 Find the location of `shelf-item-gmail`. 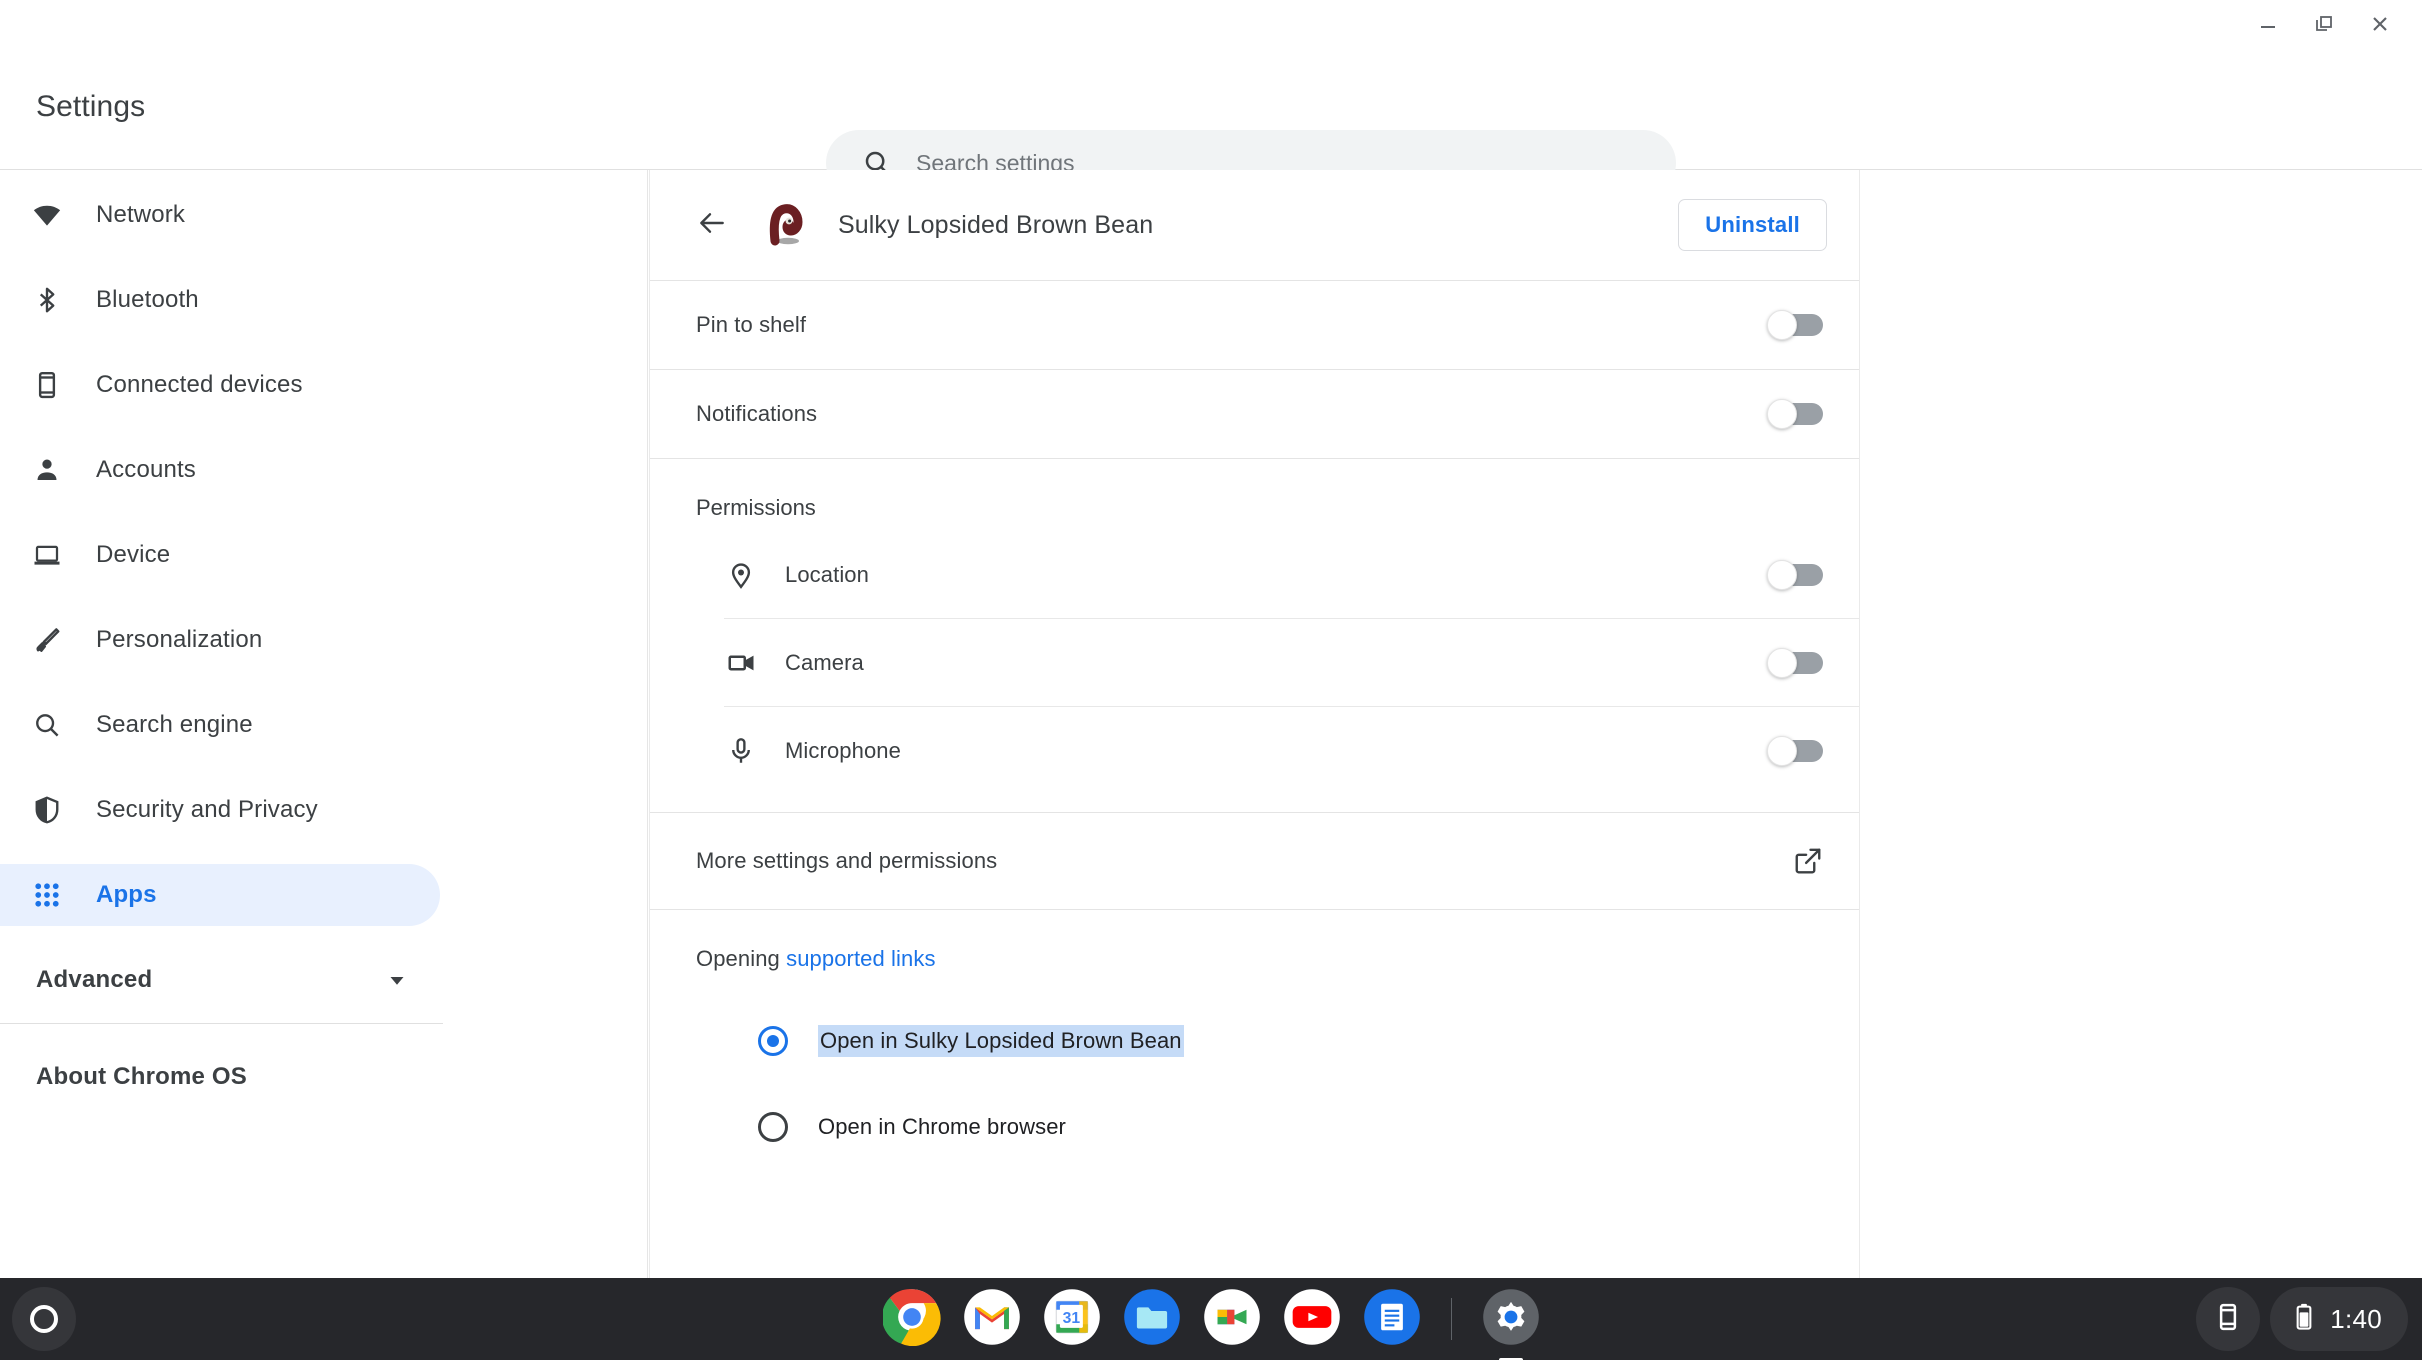

shelf-item-gmail is located at coordinates (992, 1319).